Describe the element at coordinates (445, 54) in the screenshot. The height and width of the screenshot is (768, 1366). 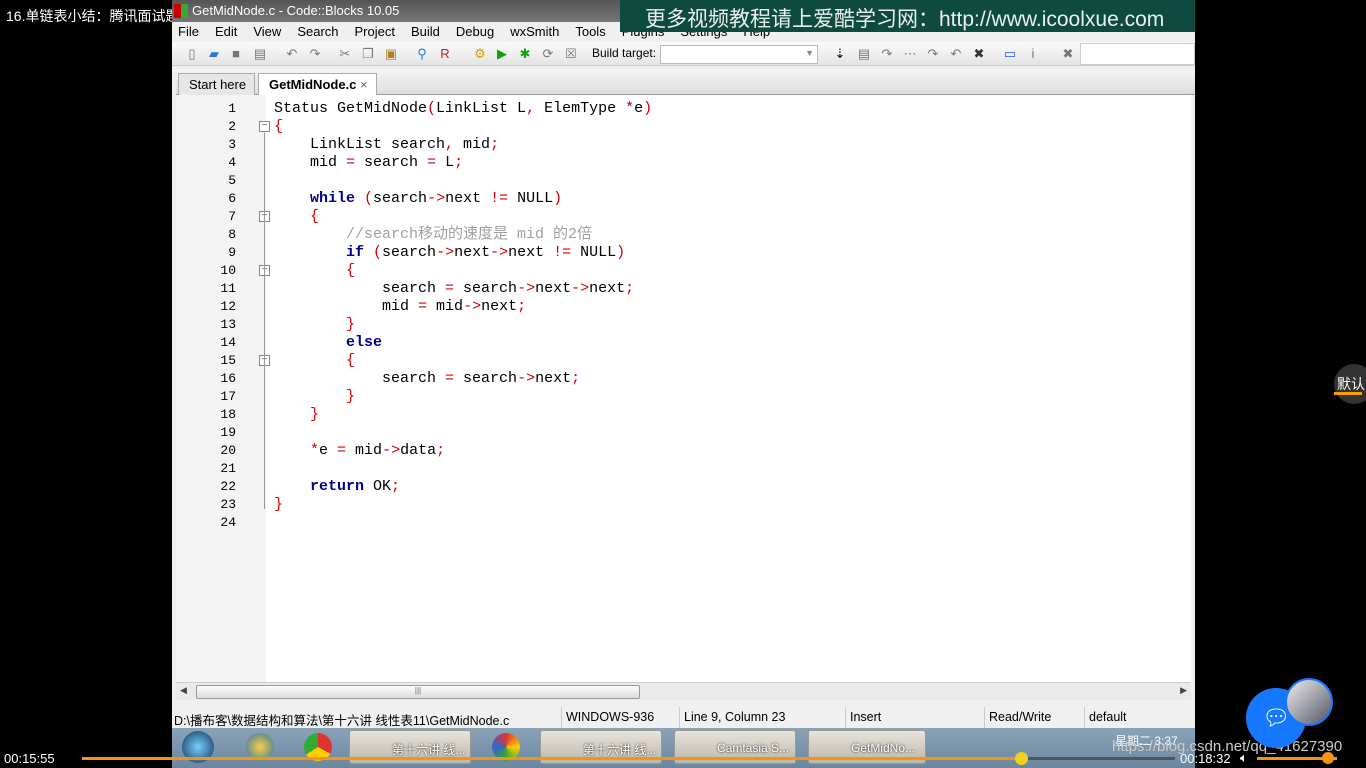
I see `replace-icon: R` at that location.